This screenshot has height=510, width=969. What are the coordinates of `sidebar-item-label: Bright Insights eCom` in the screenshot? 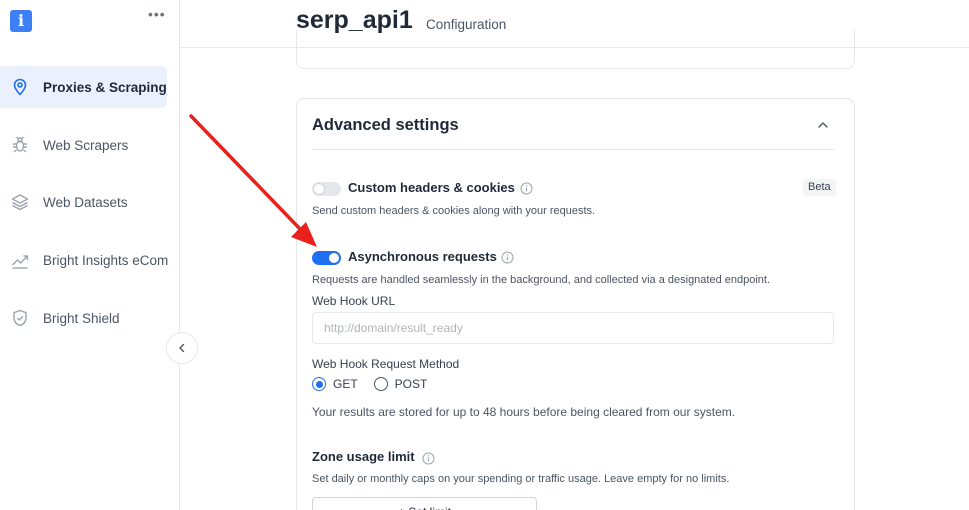 It's located at (106, 260).